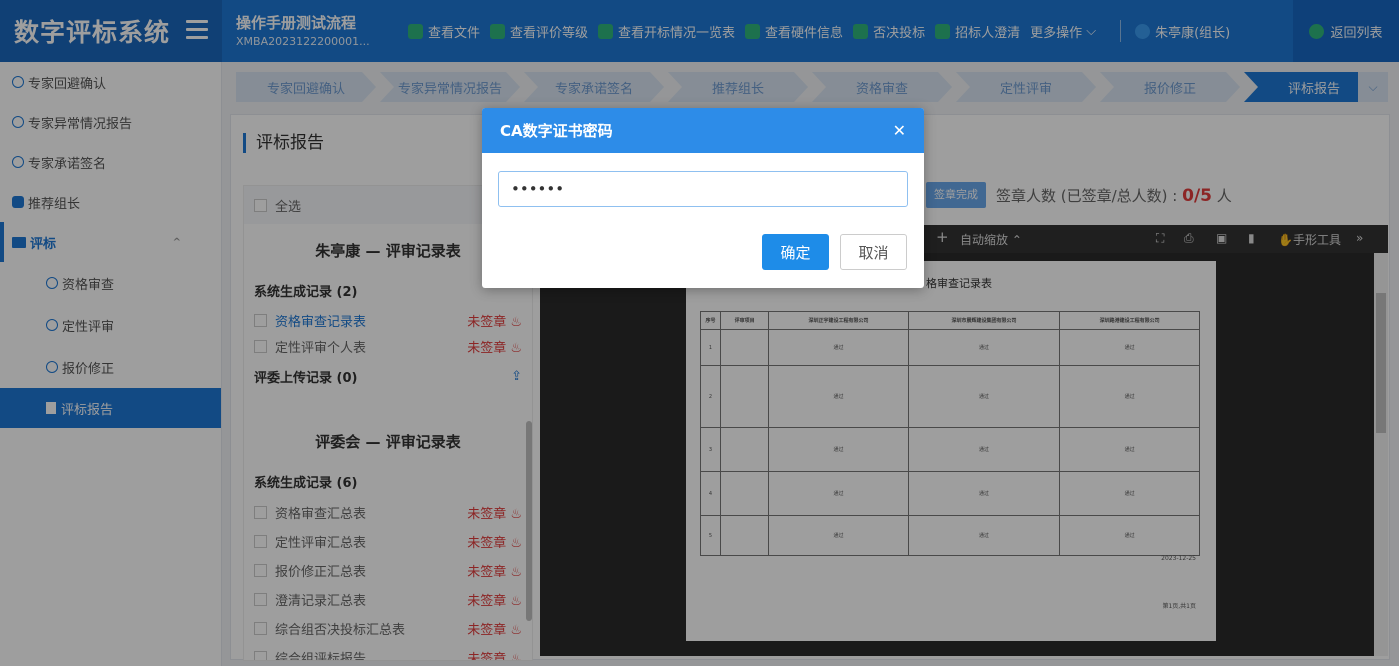 Image resolution: width=1399 pixels, height=666 pixels. Describe the element at coordinates (703, 130) in the screenshot. I see `dialog-header: CA数字证书密码 ✕` at that location.